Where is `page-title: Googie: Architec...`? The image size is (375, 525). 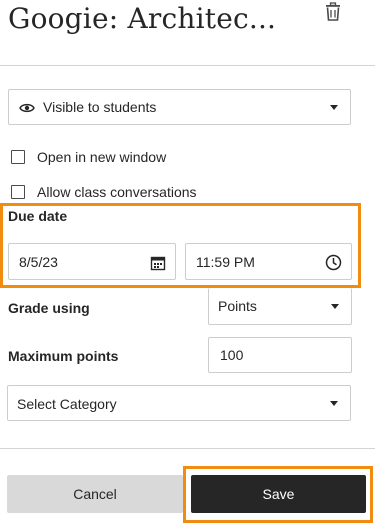 page-title: Googie: Architec... is located at coordinates (142, 18).